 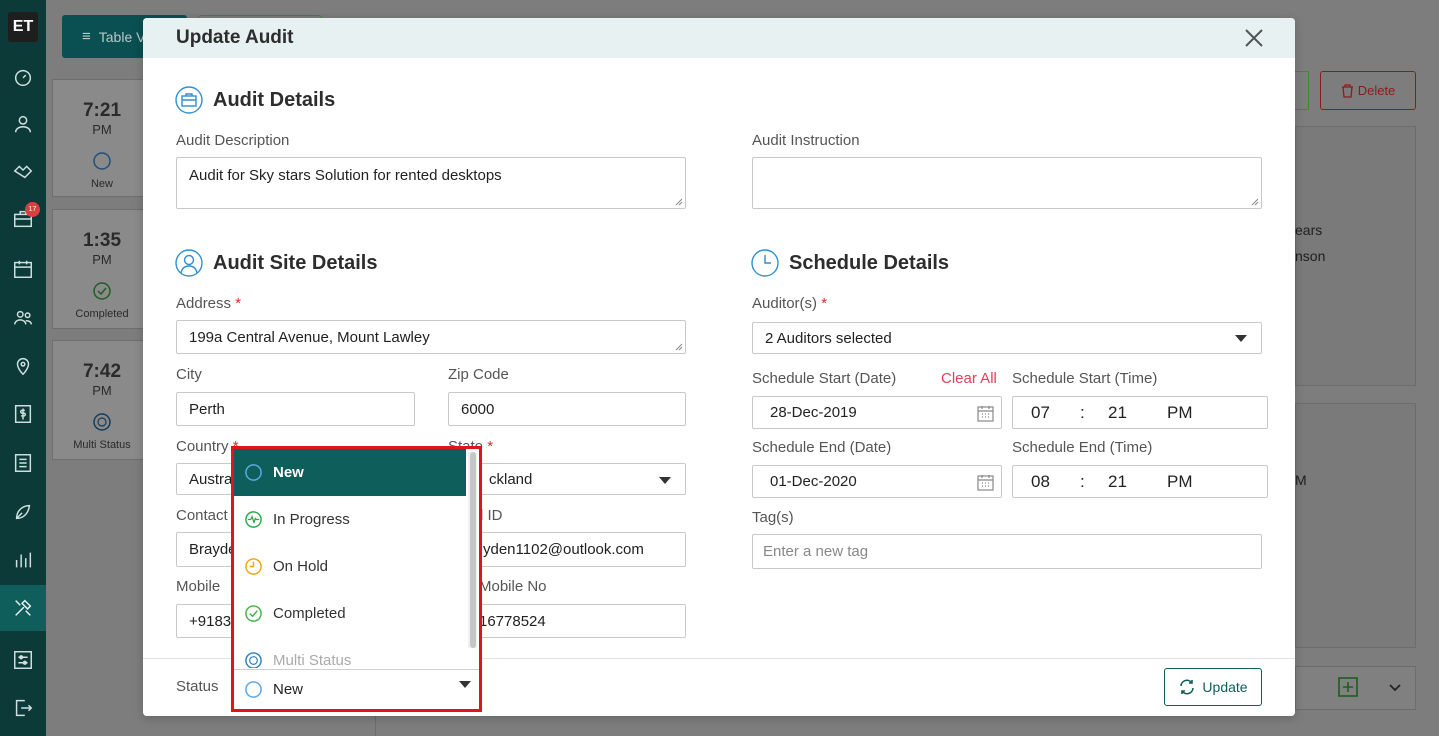 What do you see at coordinates (1347, 90) in the screenshot?
I see `trash-icon` at bounding box center [1347, 90].